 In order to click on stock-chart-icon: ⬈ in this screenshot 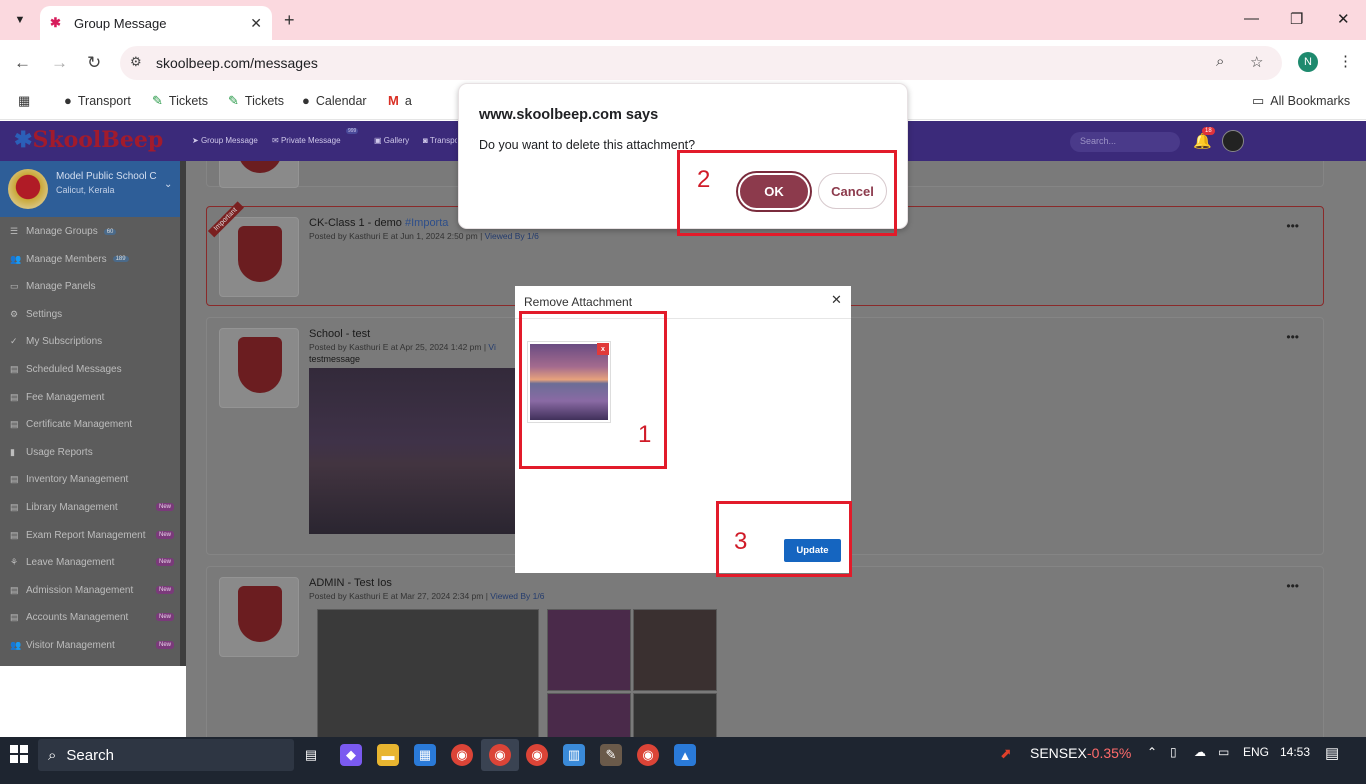, I will do `click(1006, 753)`.